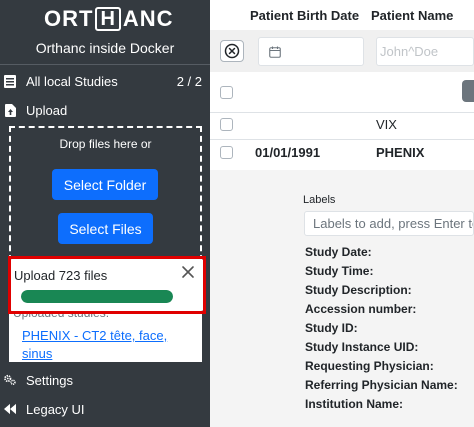  I want to click on gears-icon, so click(10, 380).